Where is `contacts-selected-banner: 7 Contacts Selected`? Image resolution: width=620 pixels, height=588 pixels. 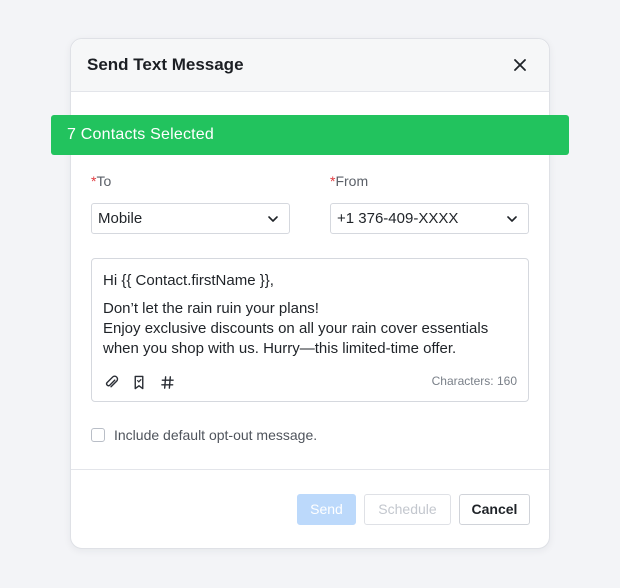
contacts-selected-banner: 7 Contacts Selected is located at coordinates (310, 135).